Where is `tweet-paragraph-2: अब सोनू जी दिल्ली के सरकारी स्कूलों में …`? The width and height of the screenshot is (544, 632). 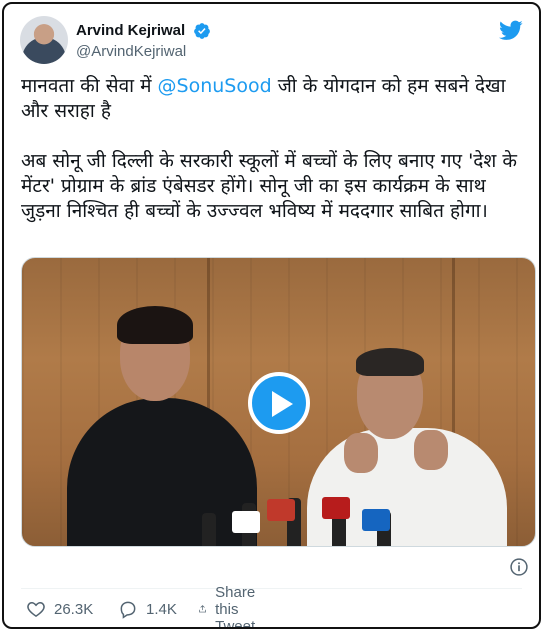 tweet-paragraph-2: अब सोनू जी दिल्ली के सरकारी स्कूलों में … is located at coordinates (269, 186).